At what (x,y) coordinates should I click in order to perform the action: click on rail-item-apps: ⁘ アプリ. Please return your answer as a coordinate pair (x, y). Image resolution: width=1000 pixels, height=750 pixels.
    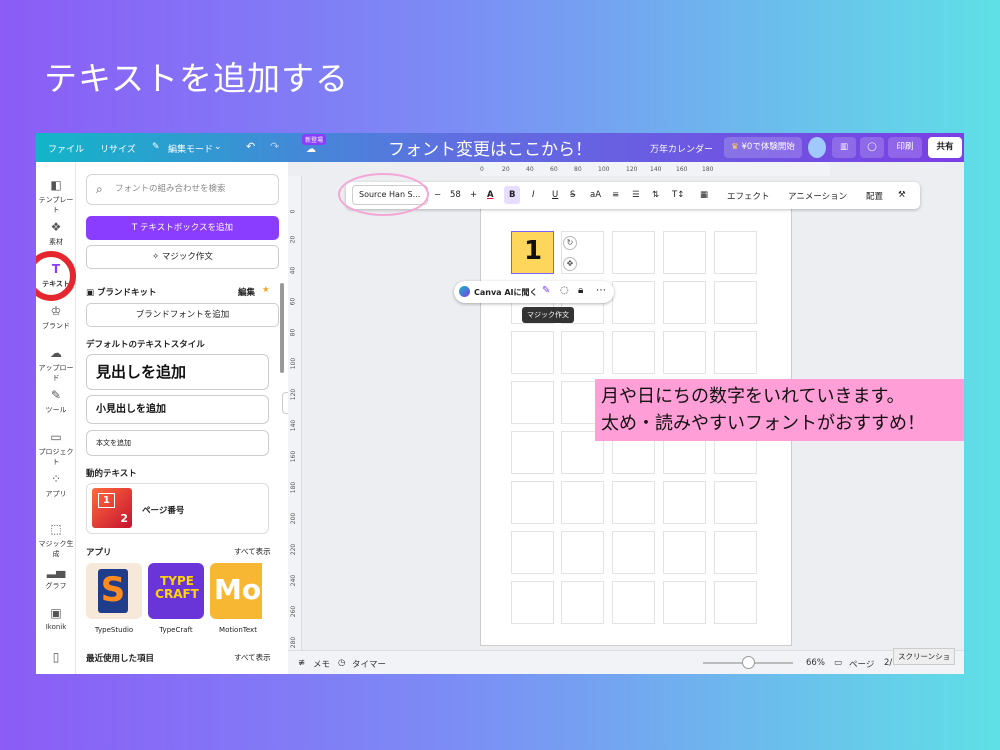
    Looking at the image, I should click on (56, 485).